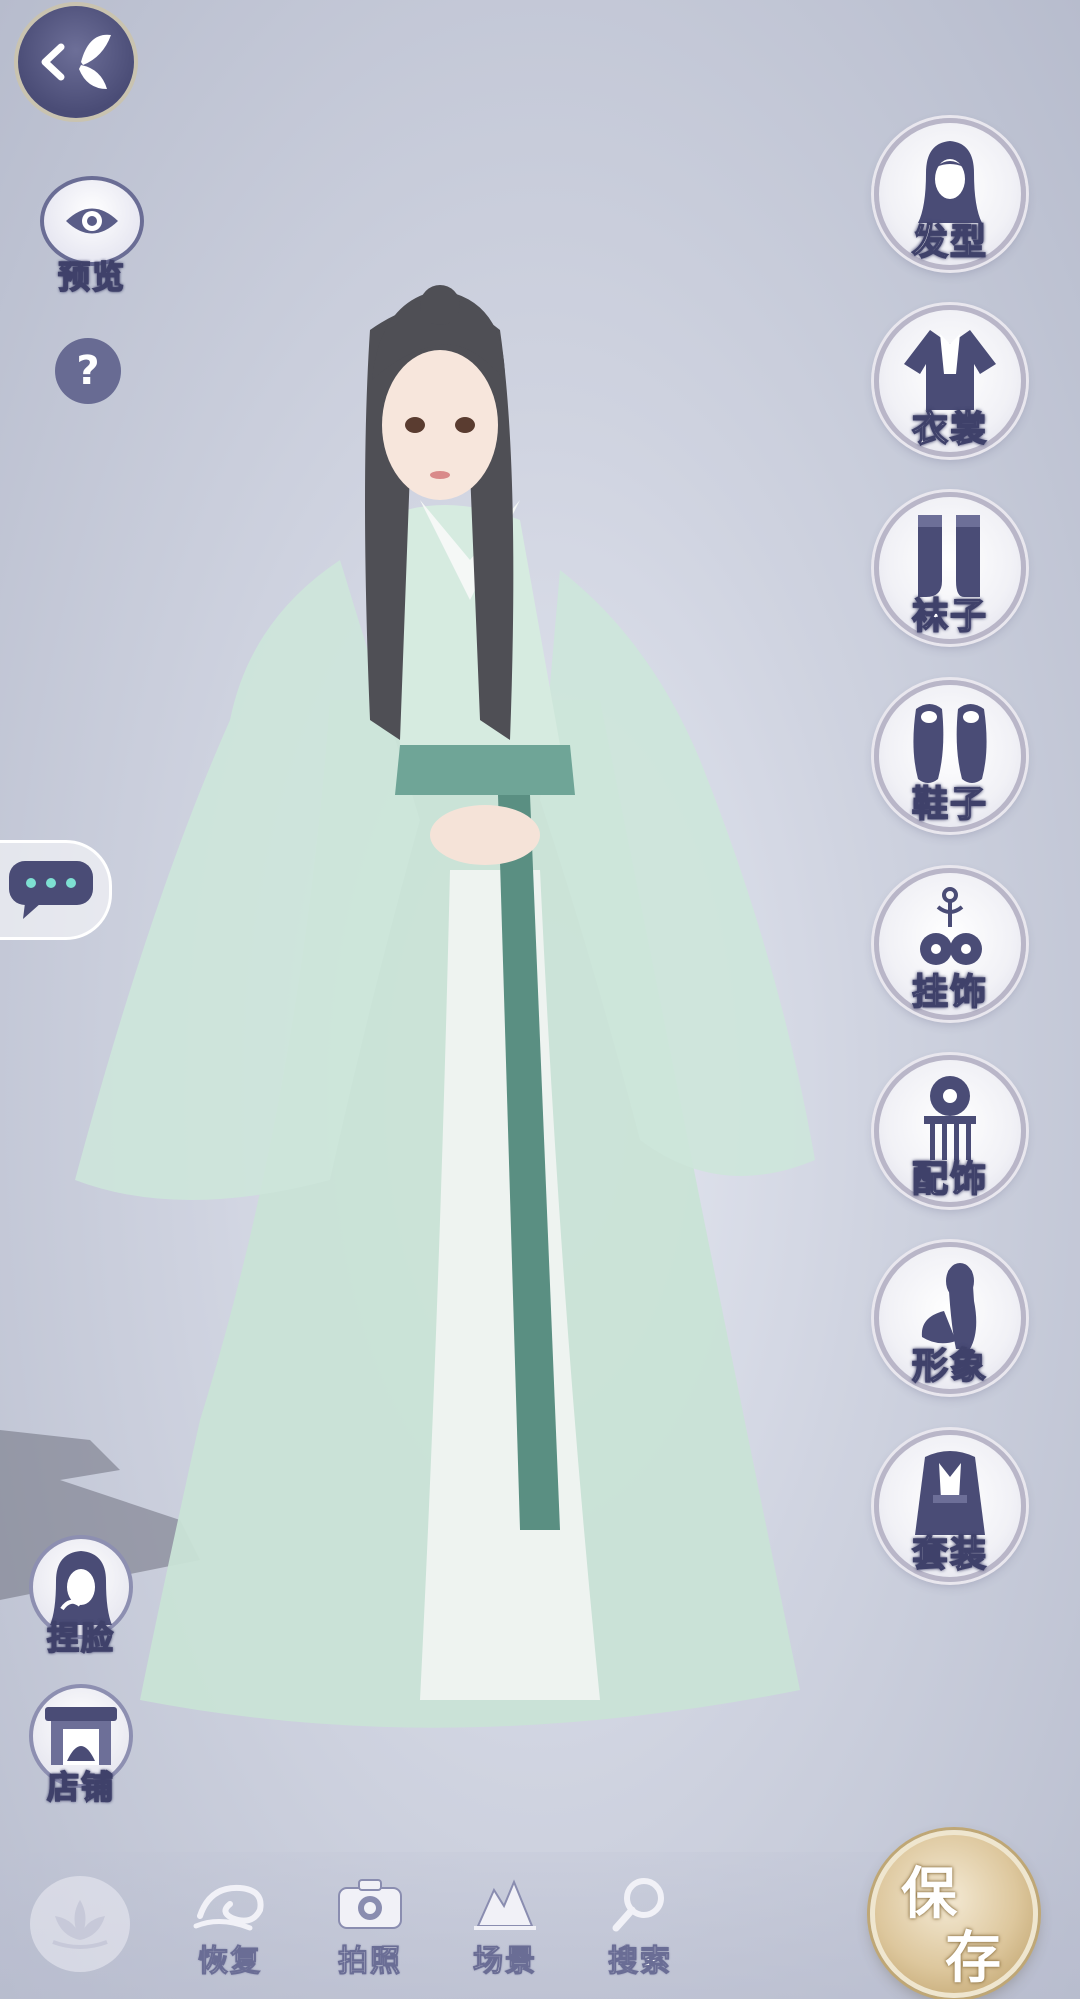 The width and height of the screenshot is (1080, 1999). What do you see at coordinates (954, 1135) in the screenshot?
I see `category-accessory: 配饰` at bounding box center [954, 1135].